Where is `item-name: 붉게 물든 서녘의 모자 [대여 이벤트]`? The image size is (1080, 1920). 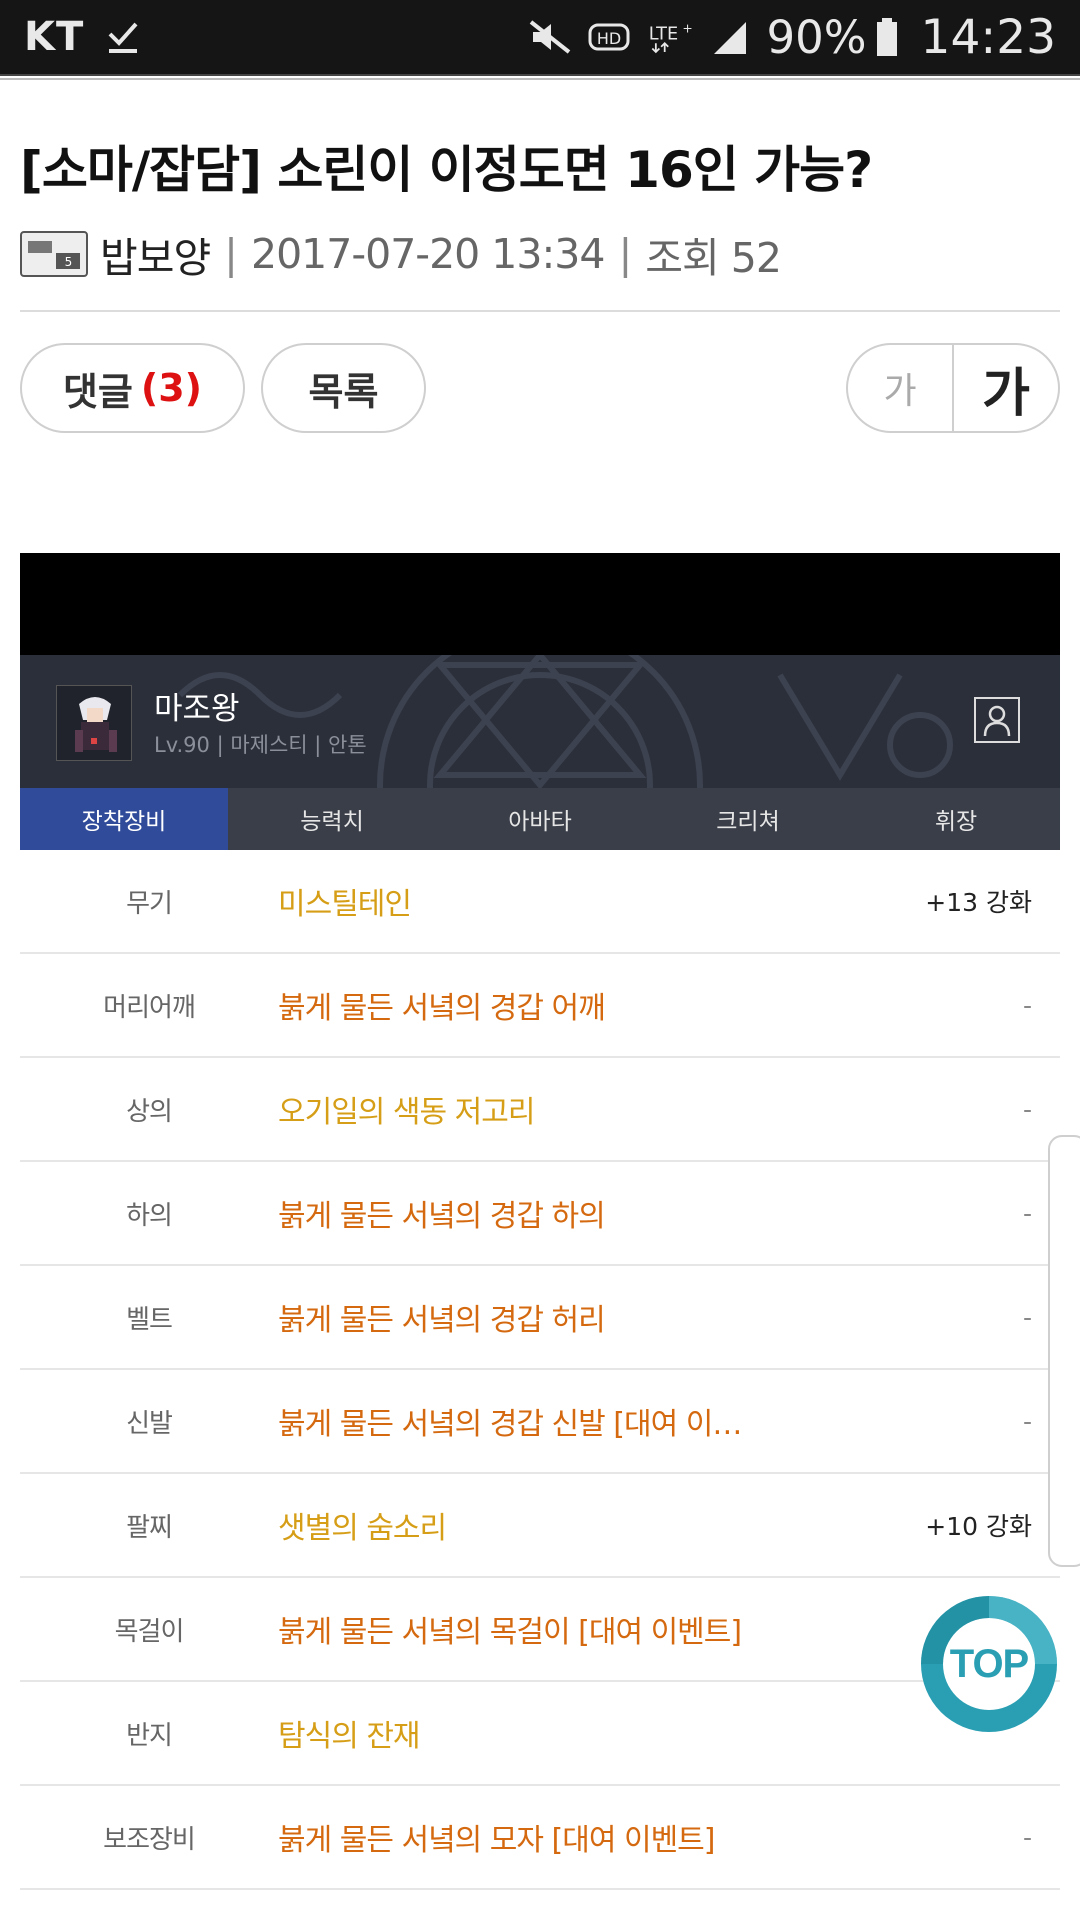
item-name: 붉게 물든 서녘의 모자 [대여 이벤트] is located at coordinates (579, 1837).